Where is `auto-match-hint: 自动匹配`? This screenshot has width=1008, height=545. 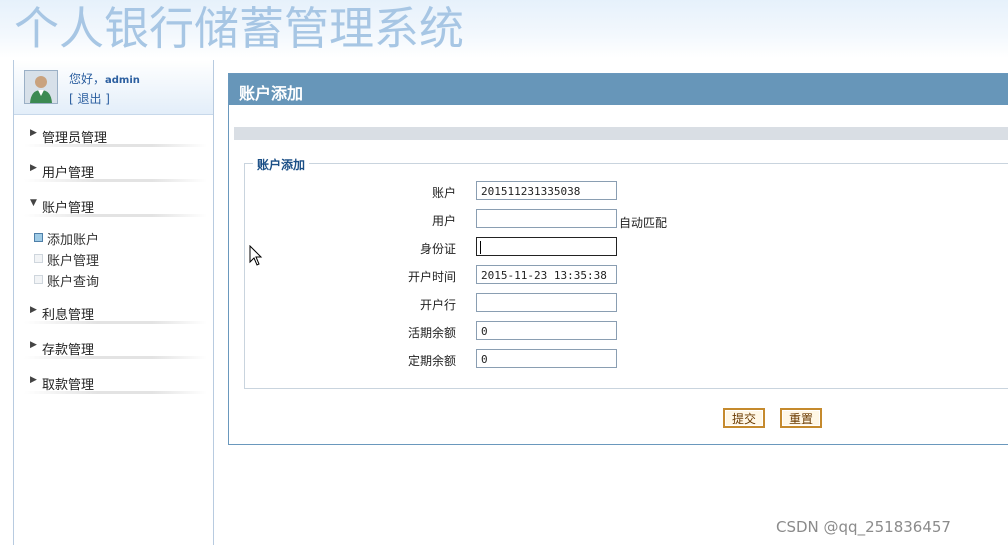
auto-match-hint: 自动匹配 is located at coordinates (643, 223).